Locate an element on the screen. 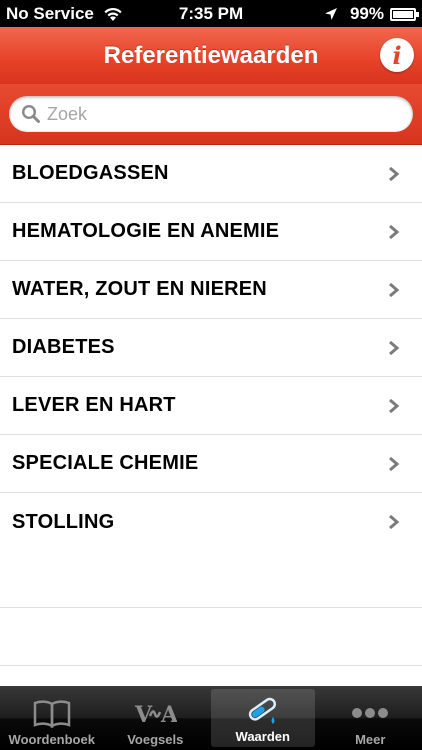  list-item-water-zout-nieren: WATER, ZOUT EN NIEREN is located at coordinates (211, 290).